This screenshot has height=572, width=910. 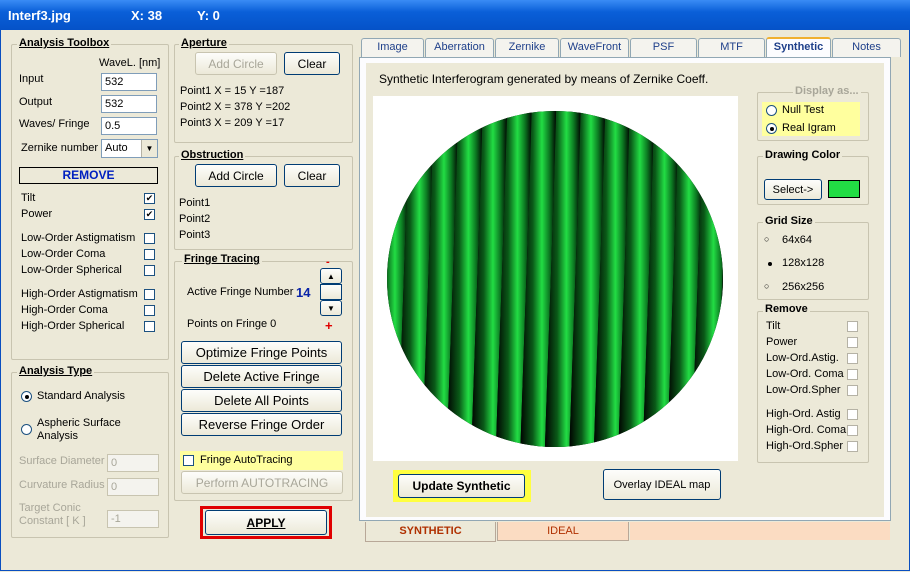 What do you see at coordinates (328, 262) in the screenshot?
I see `fringe-decrement-sign: -` at bounding box center [328, 262].